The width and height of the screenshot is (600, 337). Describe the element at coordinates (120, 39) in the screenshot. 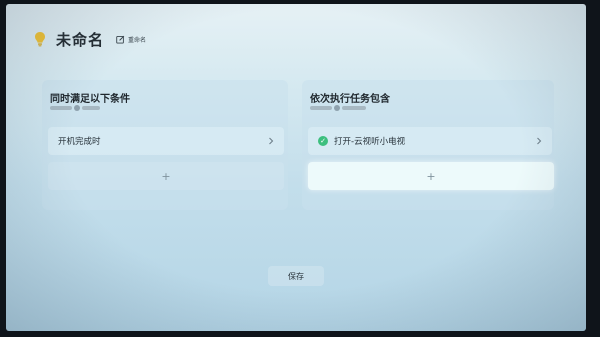

I see `edit-icon` at that location.